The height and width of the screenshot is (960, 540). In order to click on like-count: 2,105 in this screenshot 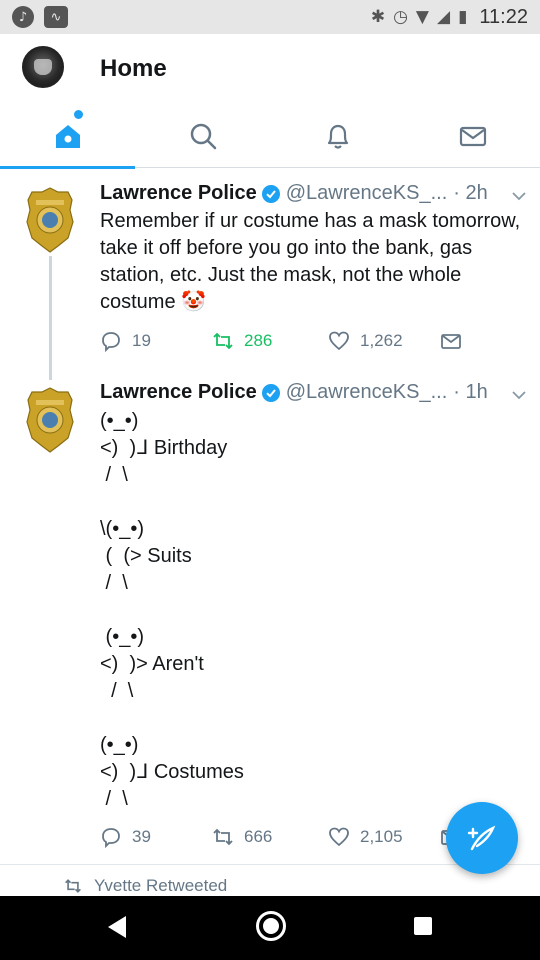, I will do `click(381, 836)`.